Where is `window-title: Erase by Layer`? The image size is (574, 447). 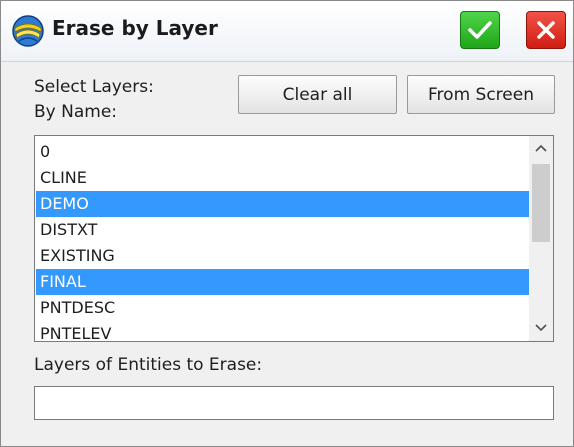 window-title: Erase by Layer is located at coordinates (135, 28).